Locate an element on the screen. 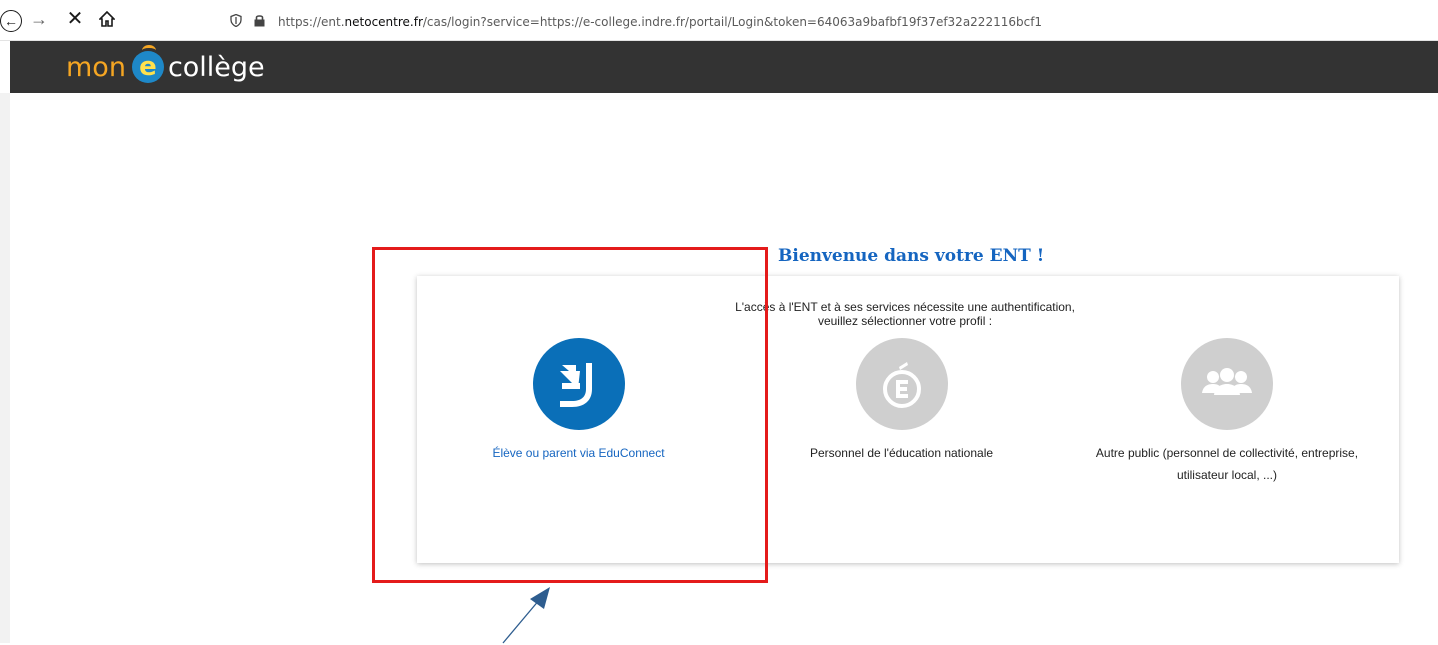 Image resolution: width=1438 pixels, height=645 pixels. profile-education-nationale: Personnel de l'éducation nationale is located at coordinates (901, 401).